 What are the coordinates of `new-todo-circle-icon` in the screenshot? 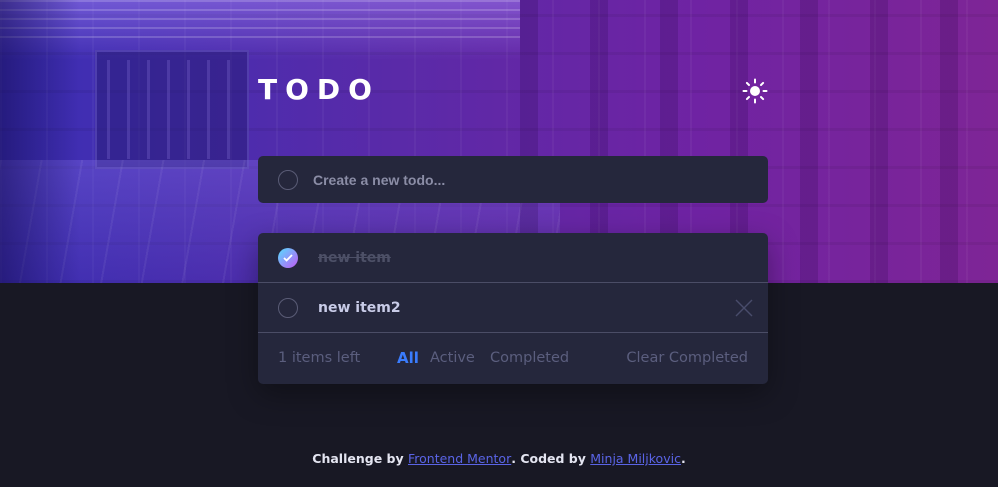 It's located at (288, 180).